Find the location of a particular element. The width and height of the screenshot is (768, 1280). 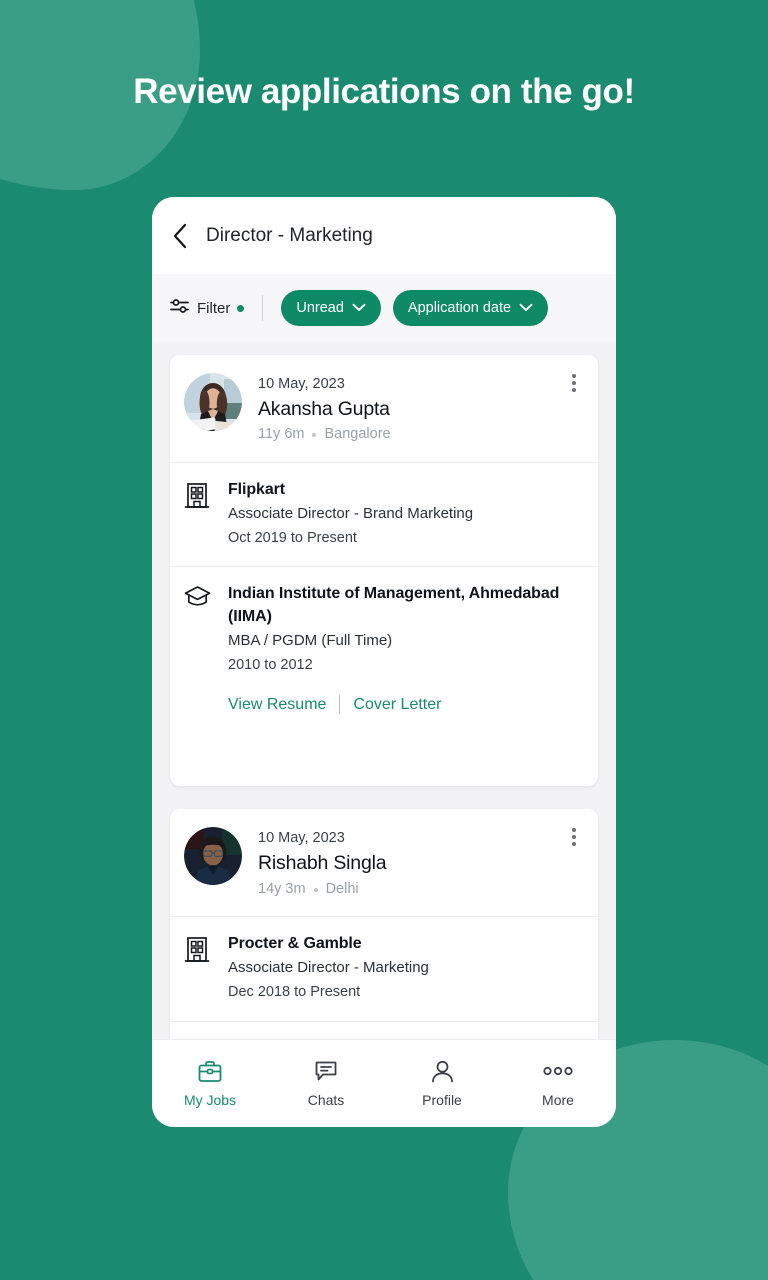

more-dots-icon is located at coordinates (558, 1071).